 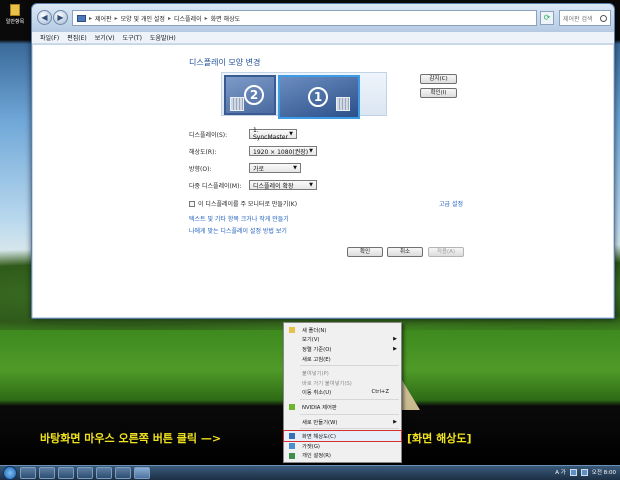 What do you see at coordinates (226, 18) in the screenshot?
I see `breadcrumb-resolution: 화면 해상도` at bounding box center [226, 18].